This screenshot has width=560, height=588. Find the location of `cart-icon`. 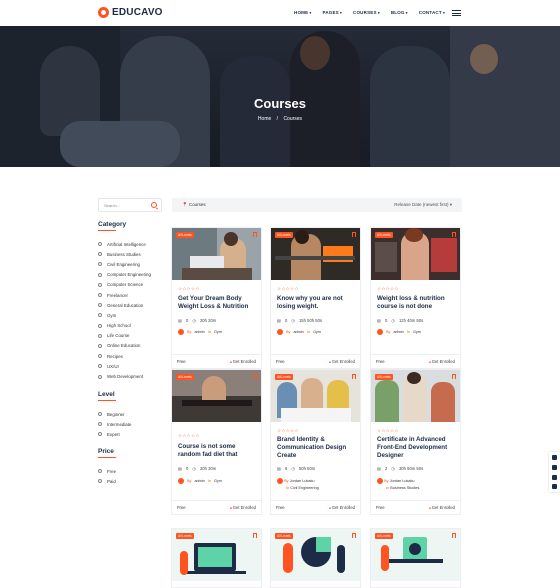

cart-icon is located at coordinates (554, 457).